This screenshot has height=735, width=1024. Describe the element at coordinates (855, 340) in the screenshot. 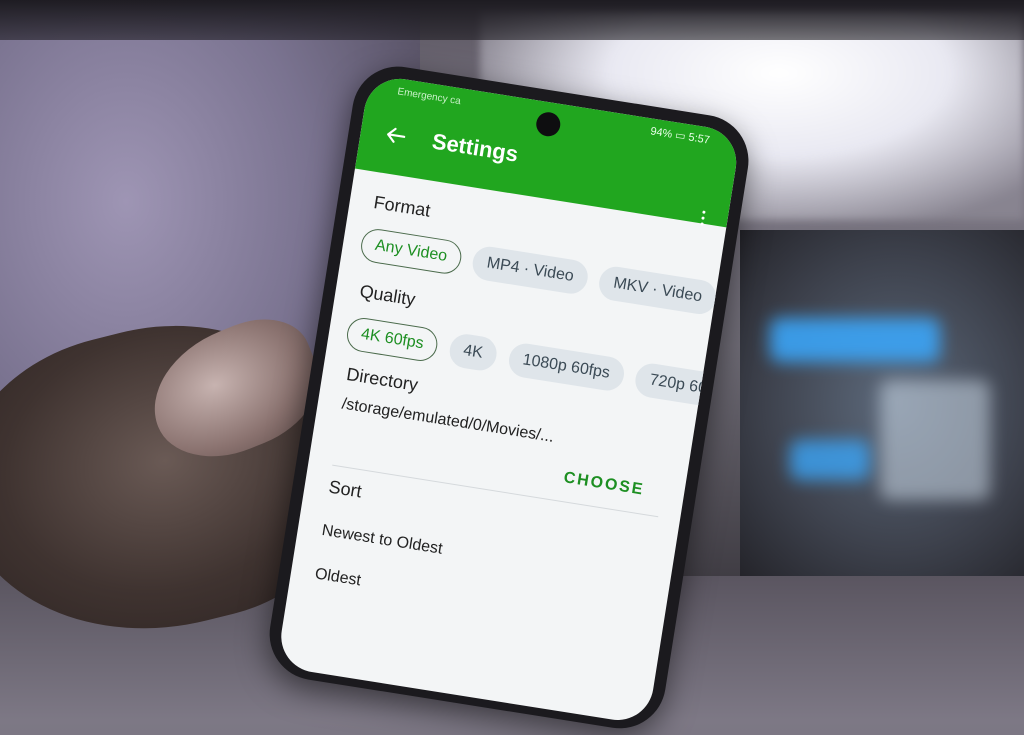

I see `bokeh-light-blue` at that location.